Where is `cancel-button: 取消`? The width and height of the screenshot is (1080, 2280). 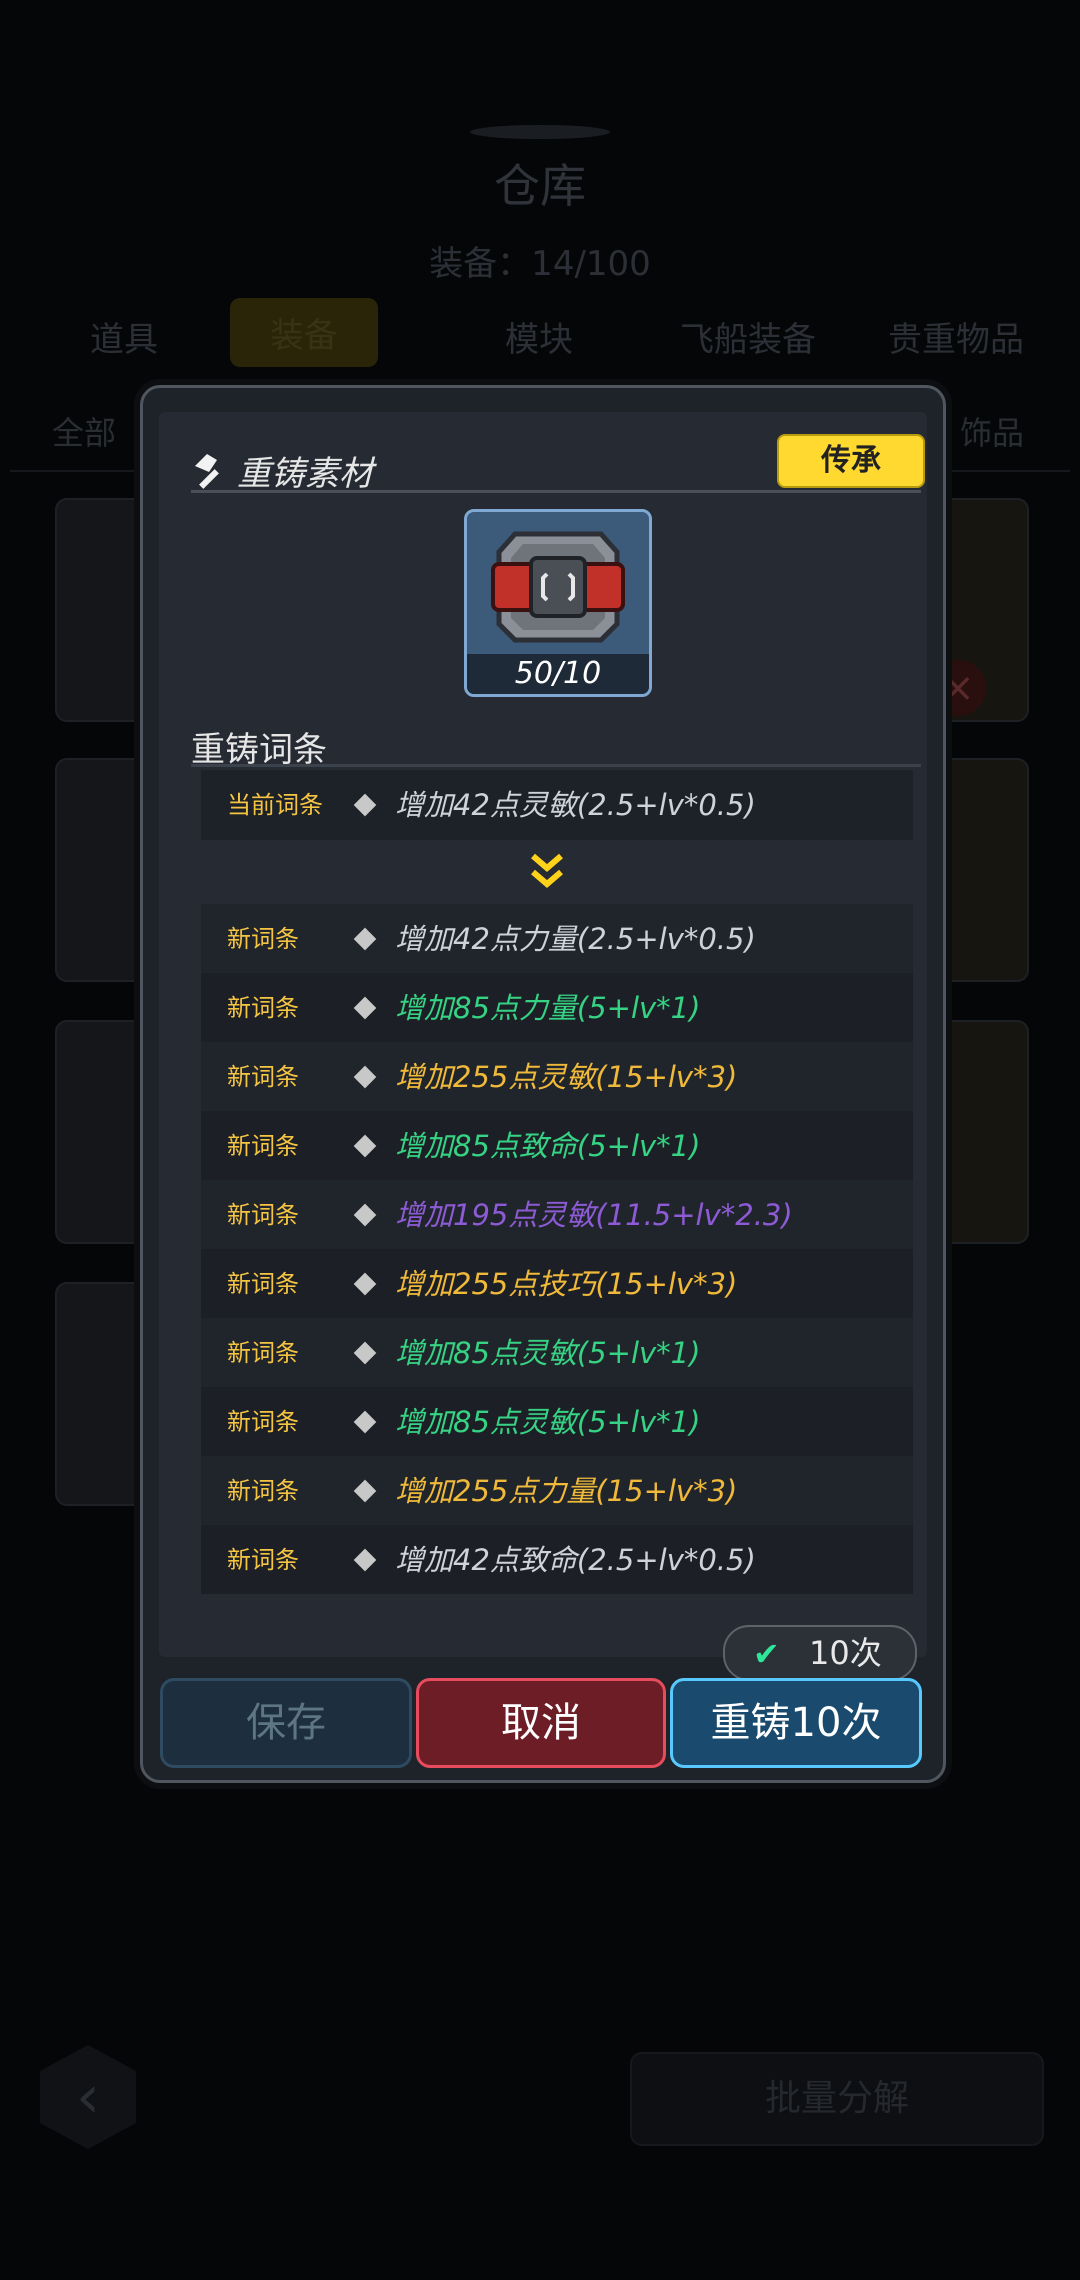 cancel-button: 取消 is located at coordinates (541, 1723).